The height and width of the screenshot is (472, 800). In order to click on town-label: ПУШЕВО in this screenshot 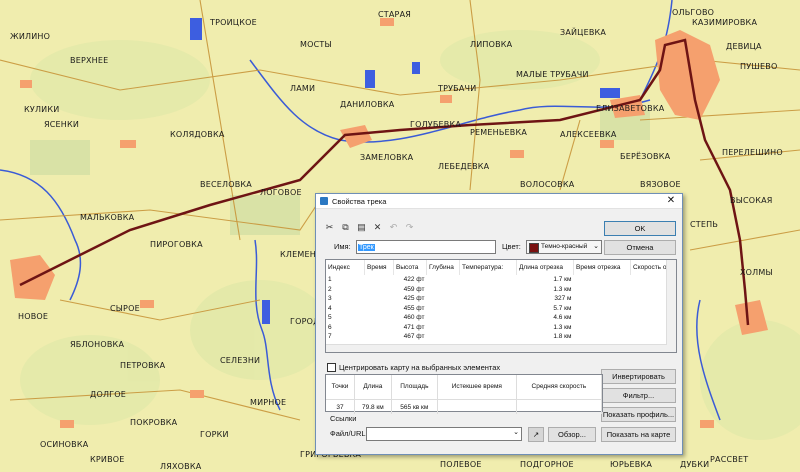, I will do `click(759, 66)`.